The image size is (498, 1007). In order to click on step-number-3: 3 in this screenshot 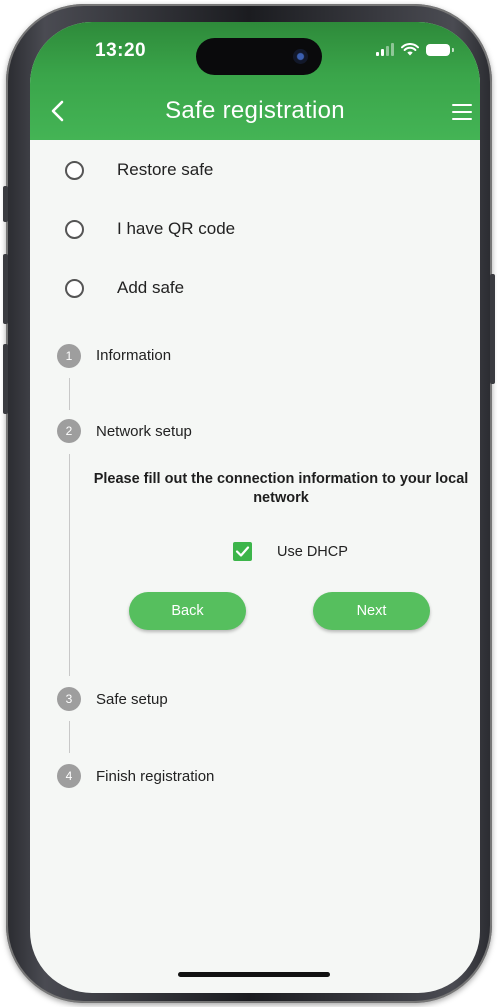, I will do `click(69, 699)`.